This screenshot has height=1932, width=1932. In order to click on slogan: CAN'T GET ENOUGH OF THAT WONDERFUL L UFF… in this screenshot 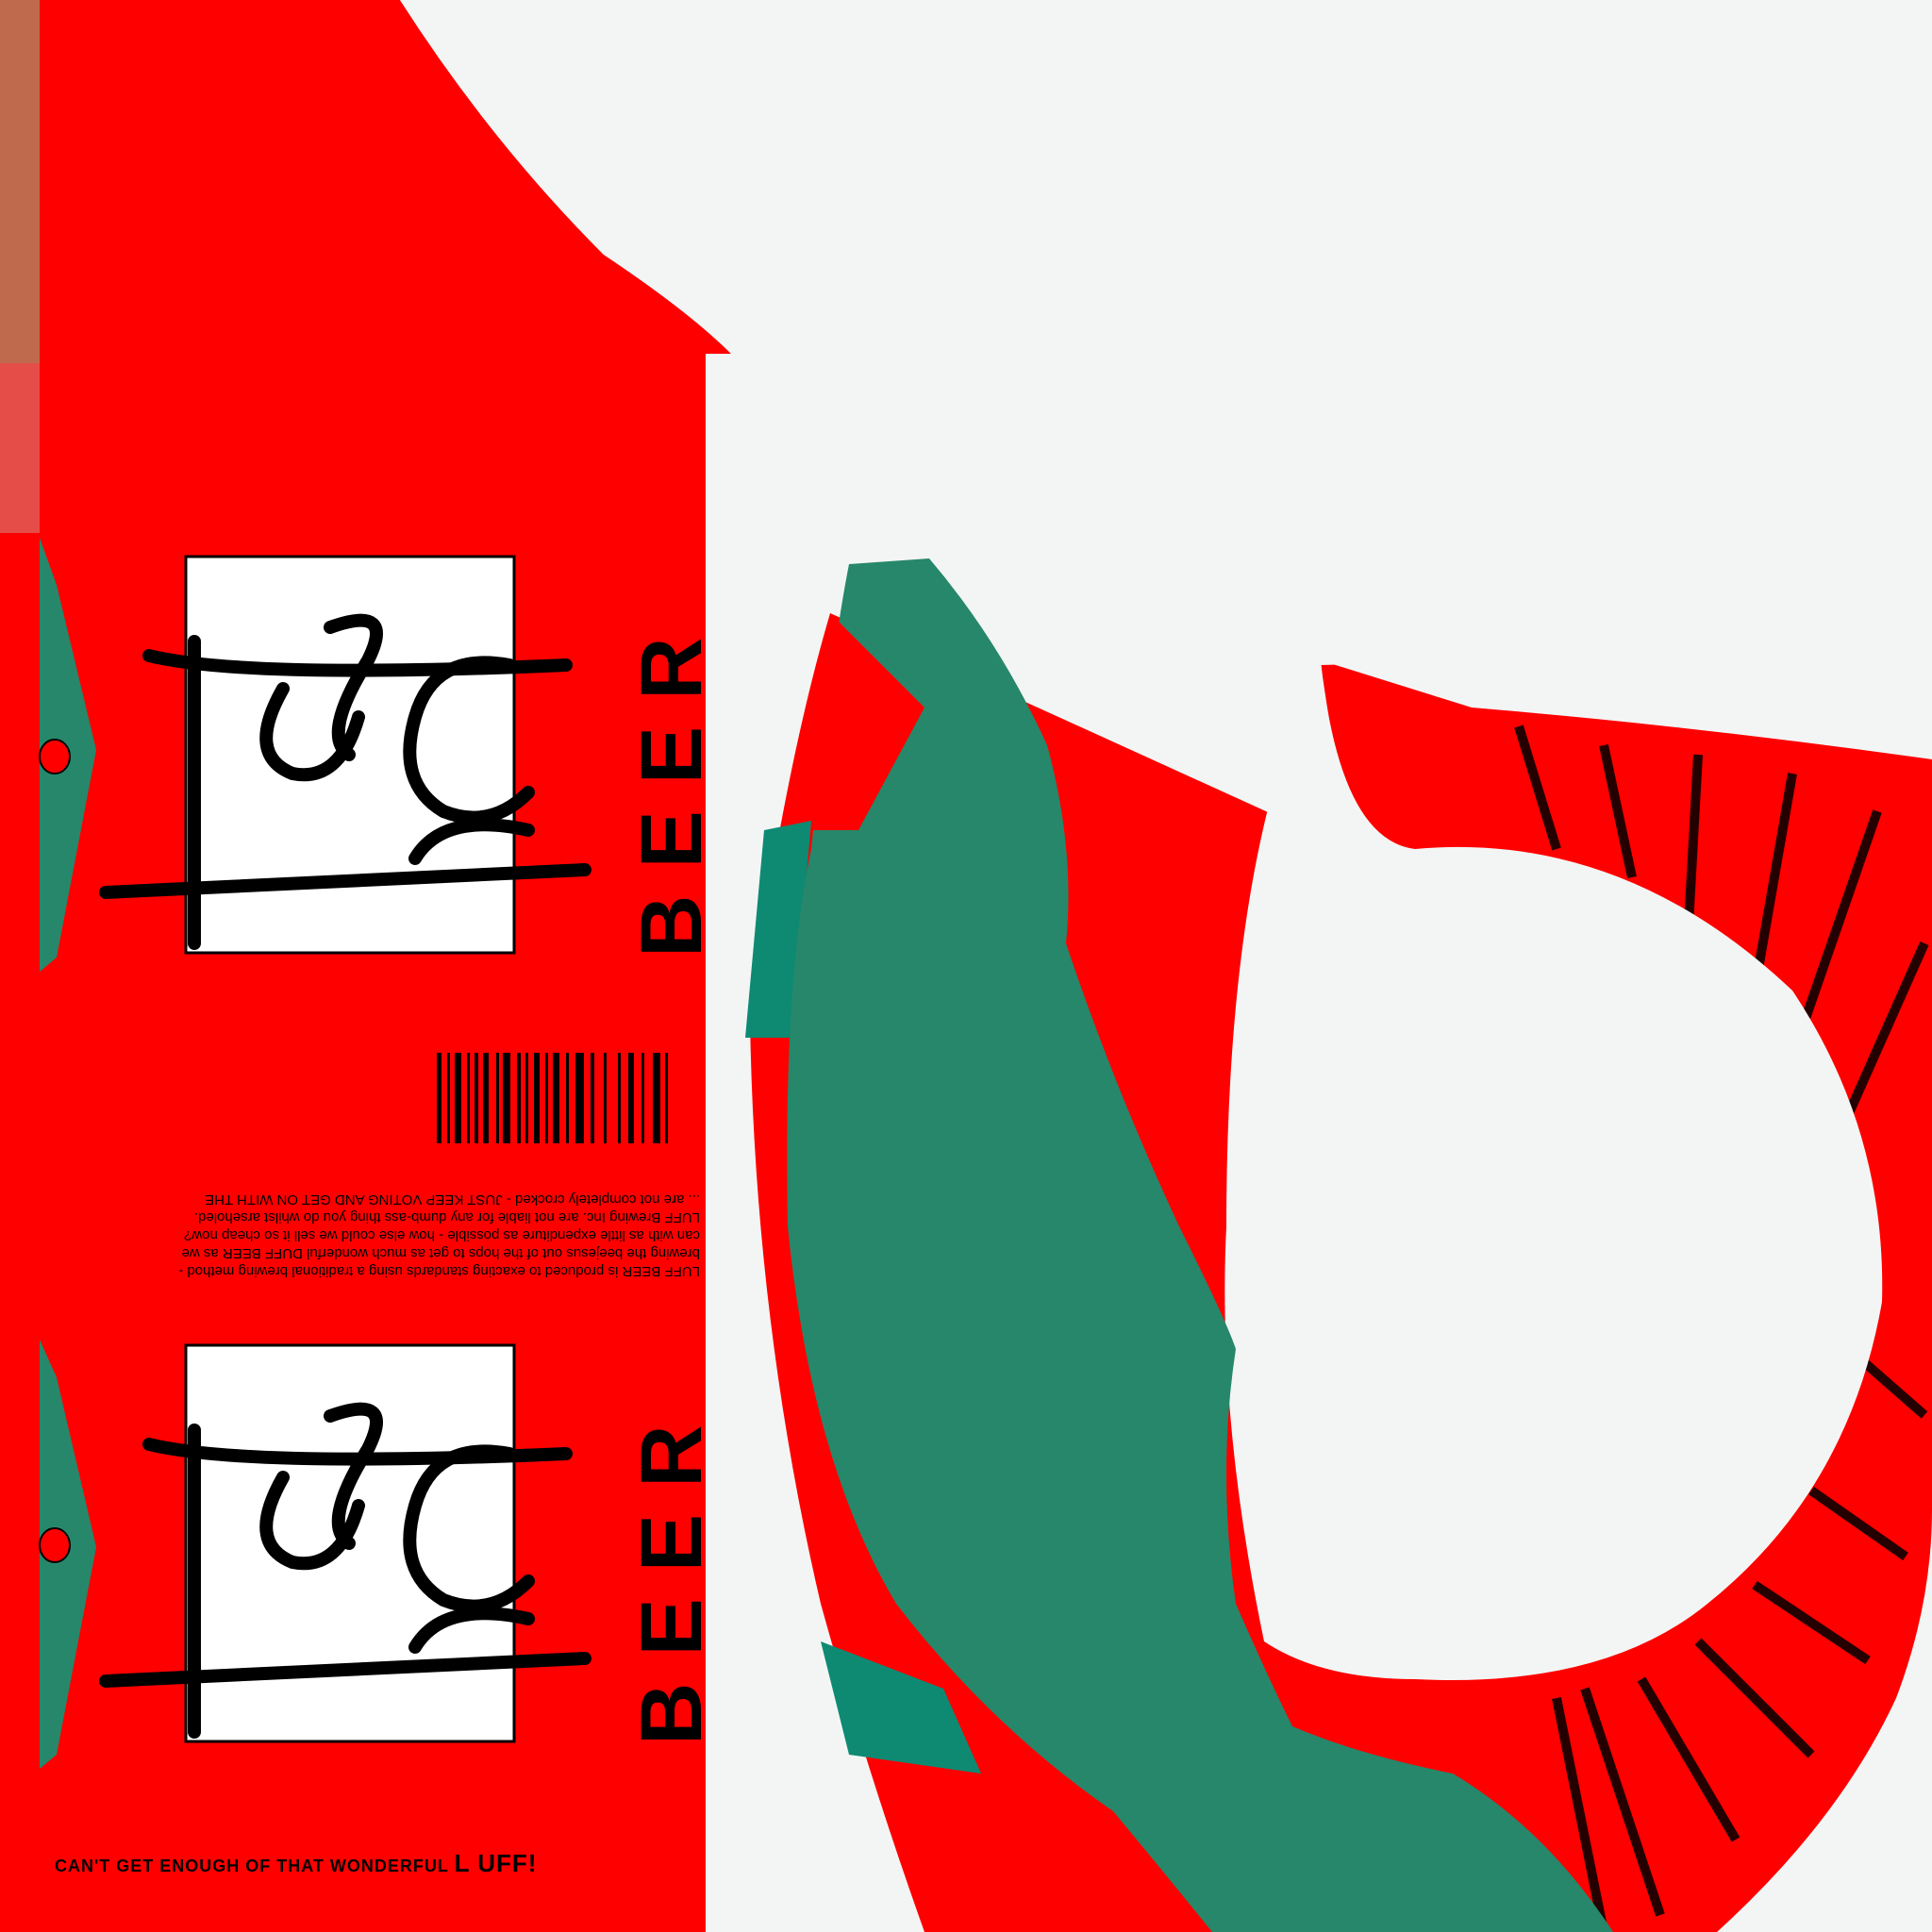, I will do `click(296, 1863)`.